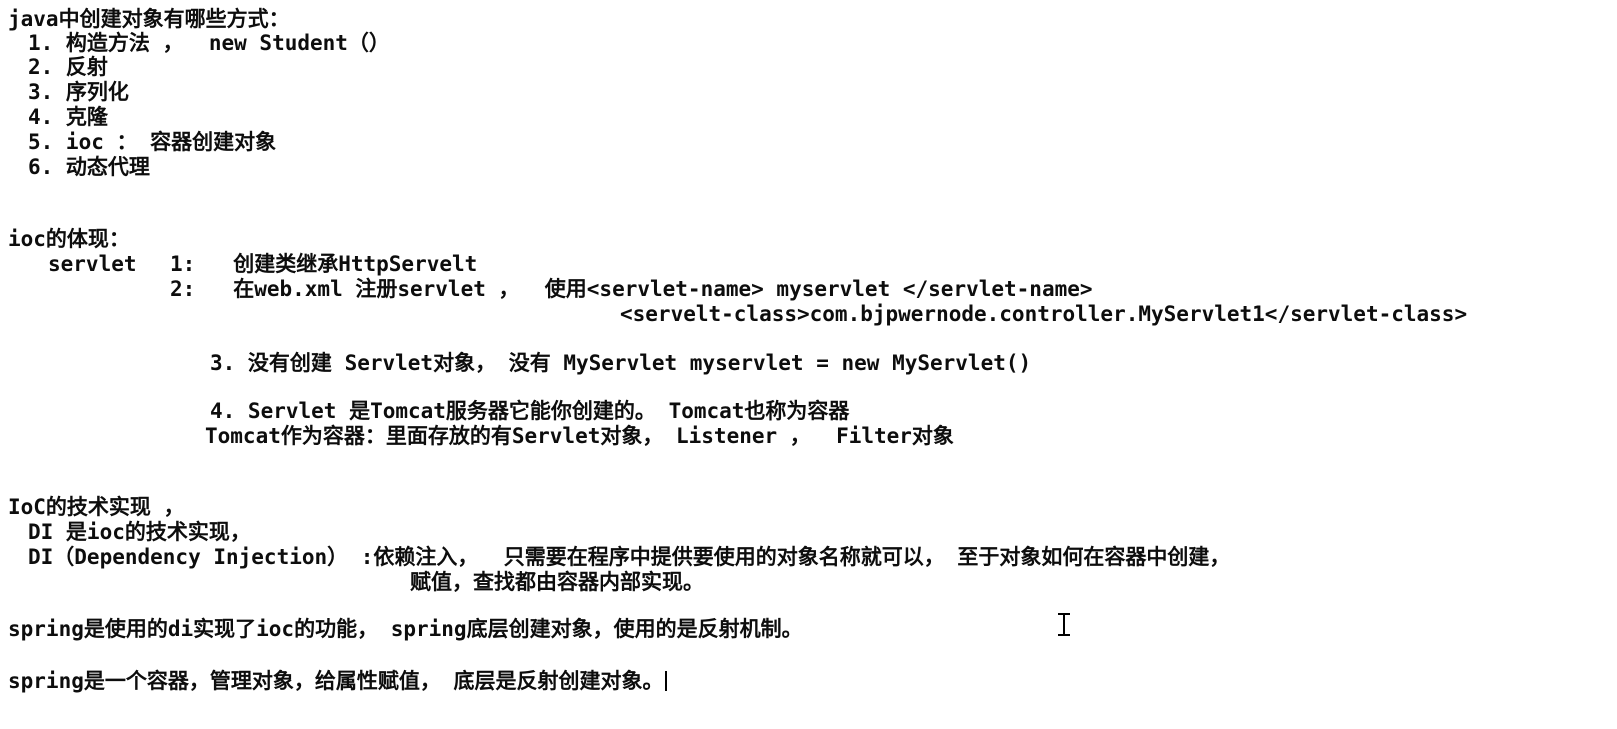 The height and width of the screenshot is (729, 1617). I want to click on heading-object-creation: java中创建对象有哪些方式：, so click(149, 19).